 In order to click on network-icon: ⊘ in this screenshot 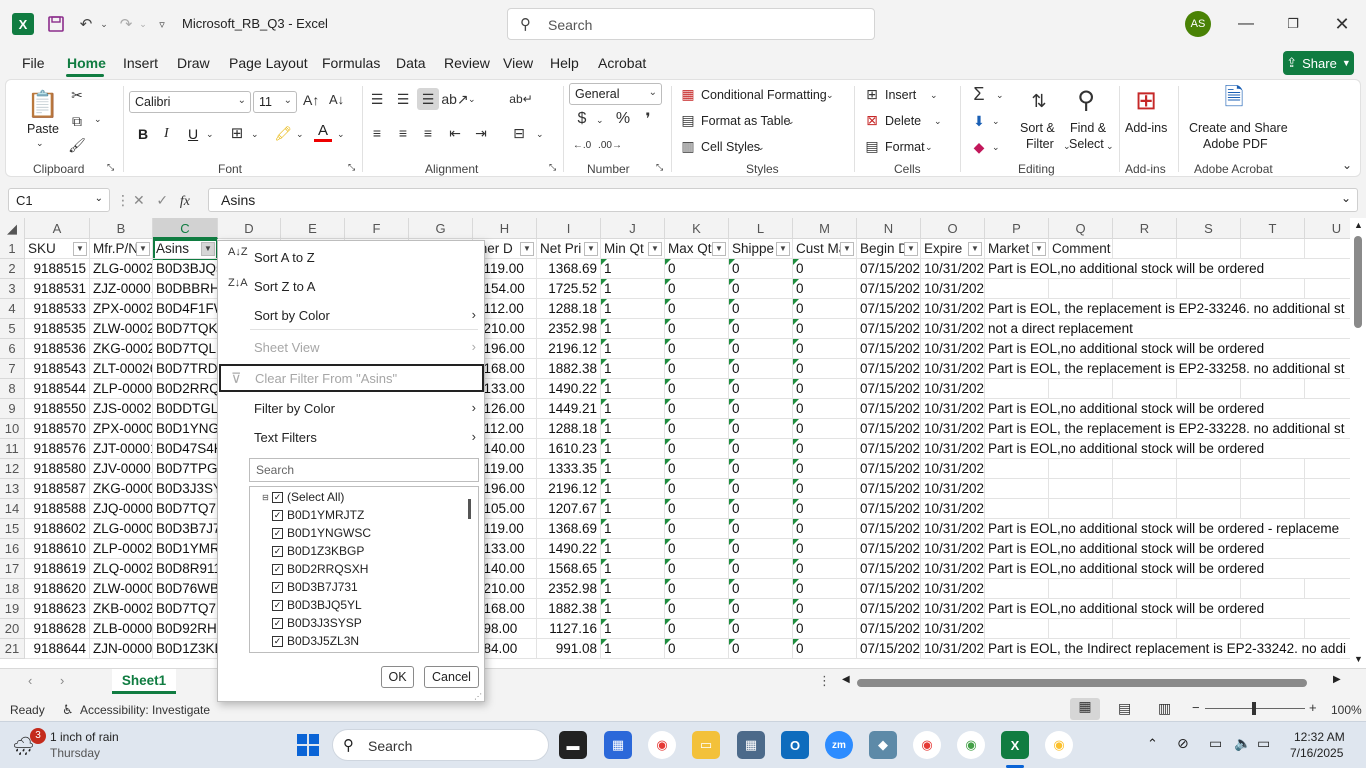, I will do `click(1183, 743)`.